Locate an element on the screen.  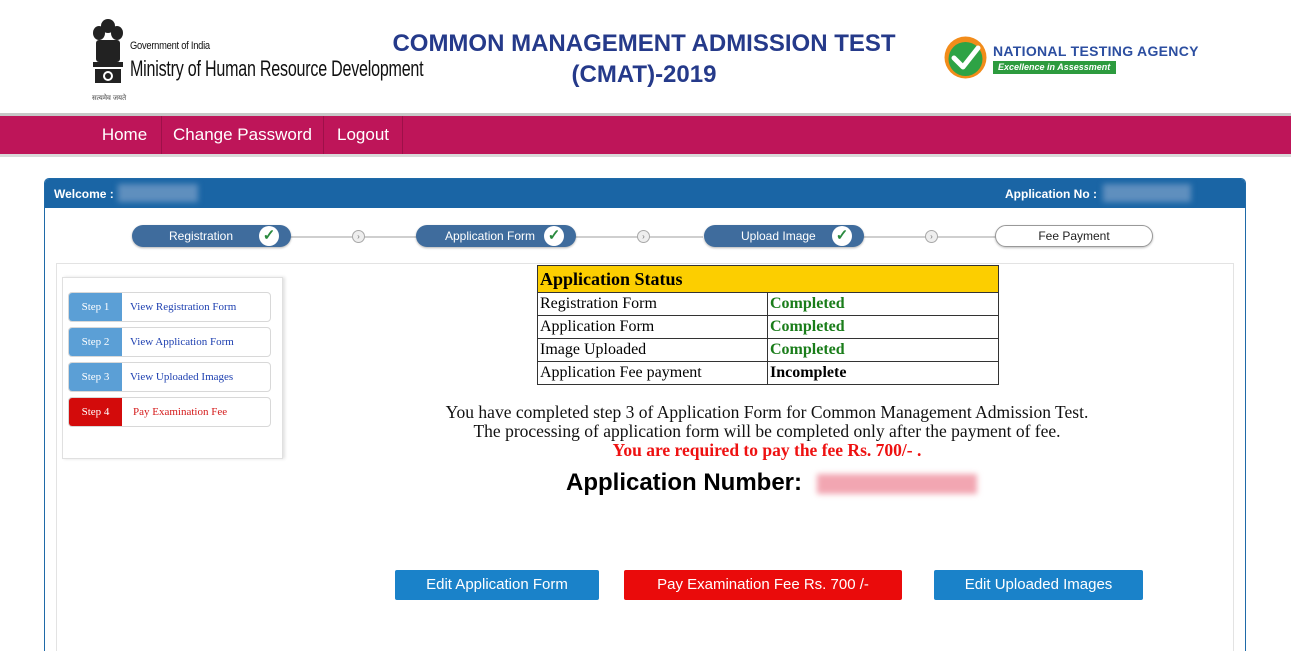
status-label: Application Form is located at coordinates (652, 327).